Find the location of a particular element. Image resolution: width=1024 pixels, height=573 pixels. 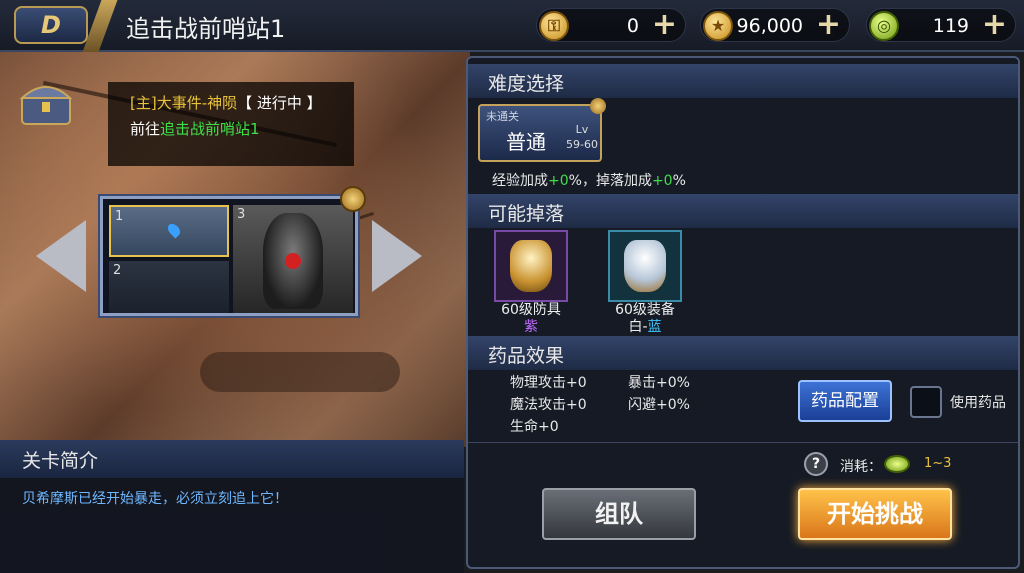

armor-icon is located at coordinates (531, 266).